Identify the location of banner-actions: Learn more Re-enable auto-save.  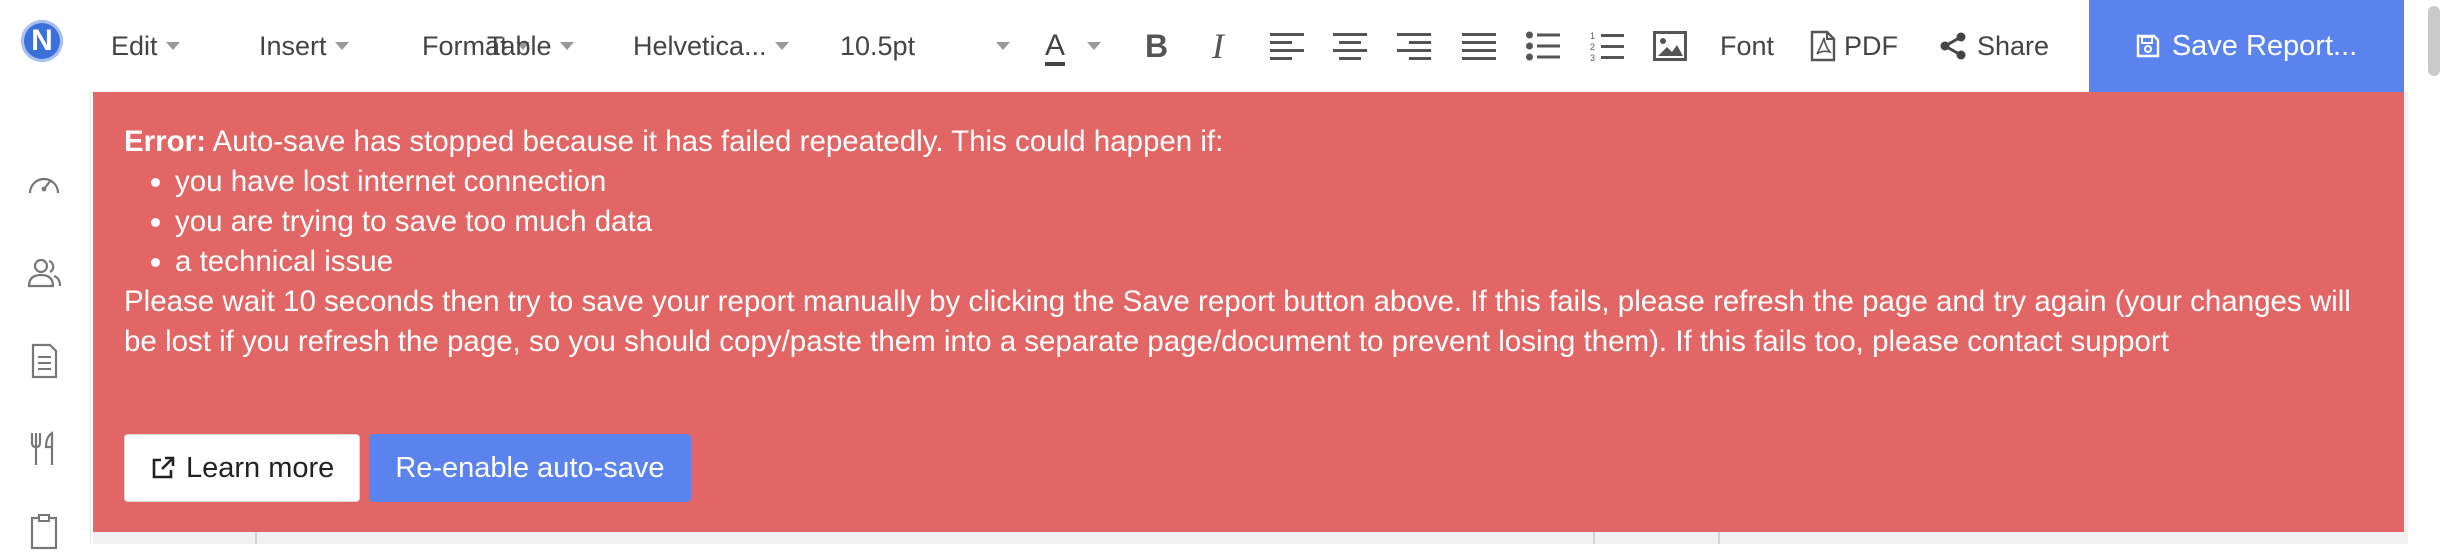
(407, 468).